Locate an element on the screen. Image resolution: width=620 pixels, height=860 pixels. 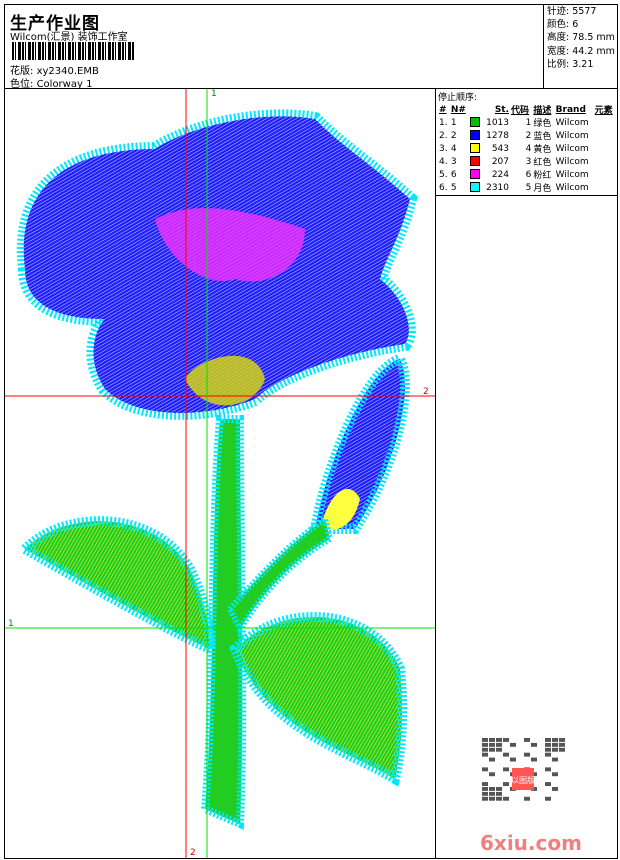
guide-label-left: 1 is located at coordinates (11, 624).